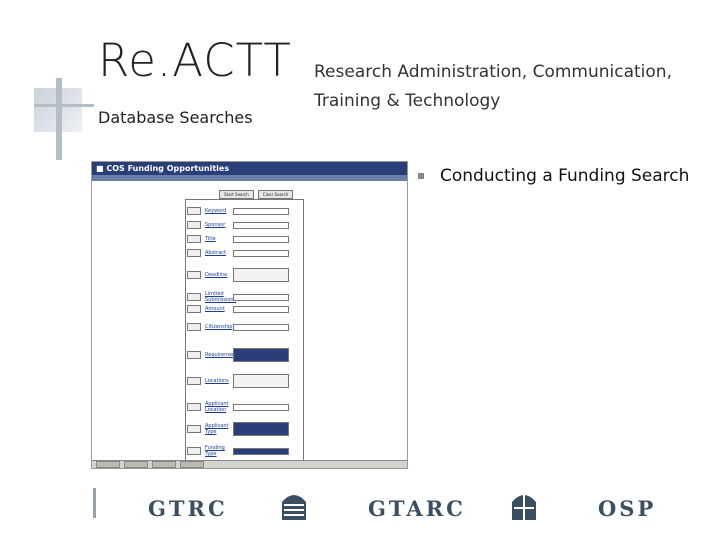 This screenshot has height=540, width=720. Describe the element at coordinates (219, 239) in the screenshot. I see `field-link: Title` at that location.